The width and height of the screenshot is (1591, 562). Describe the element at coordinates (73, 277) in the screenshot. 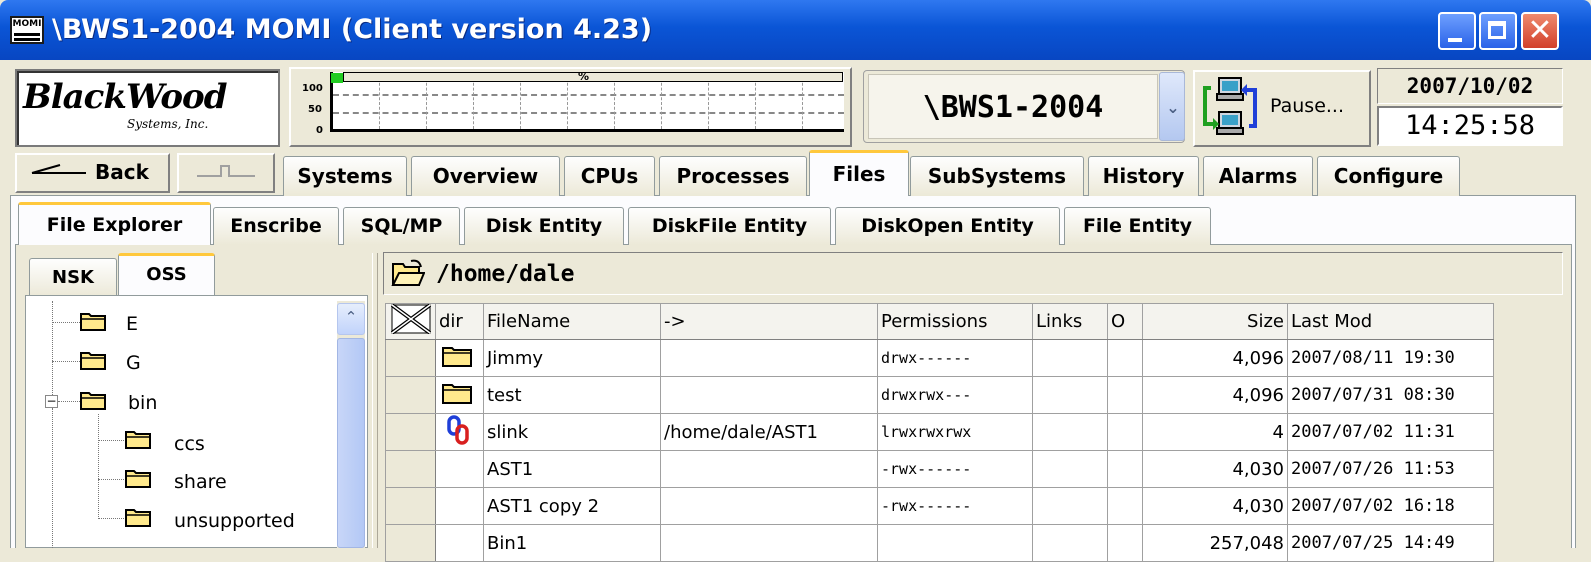

I see `tab-nsk: NSK` at that location.